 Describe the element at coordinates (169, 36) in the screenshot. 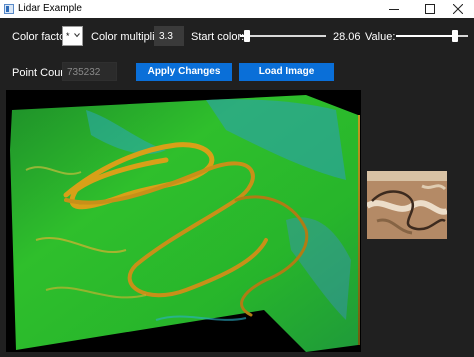

I see `color-multiplier-input: 3.3` at that location.